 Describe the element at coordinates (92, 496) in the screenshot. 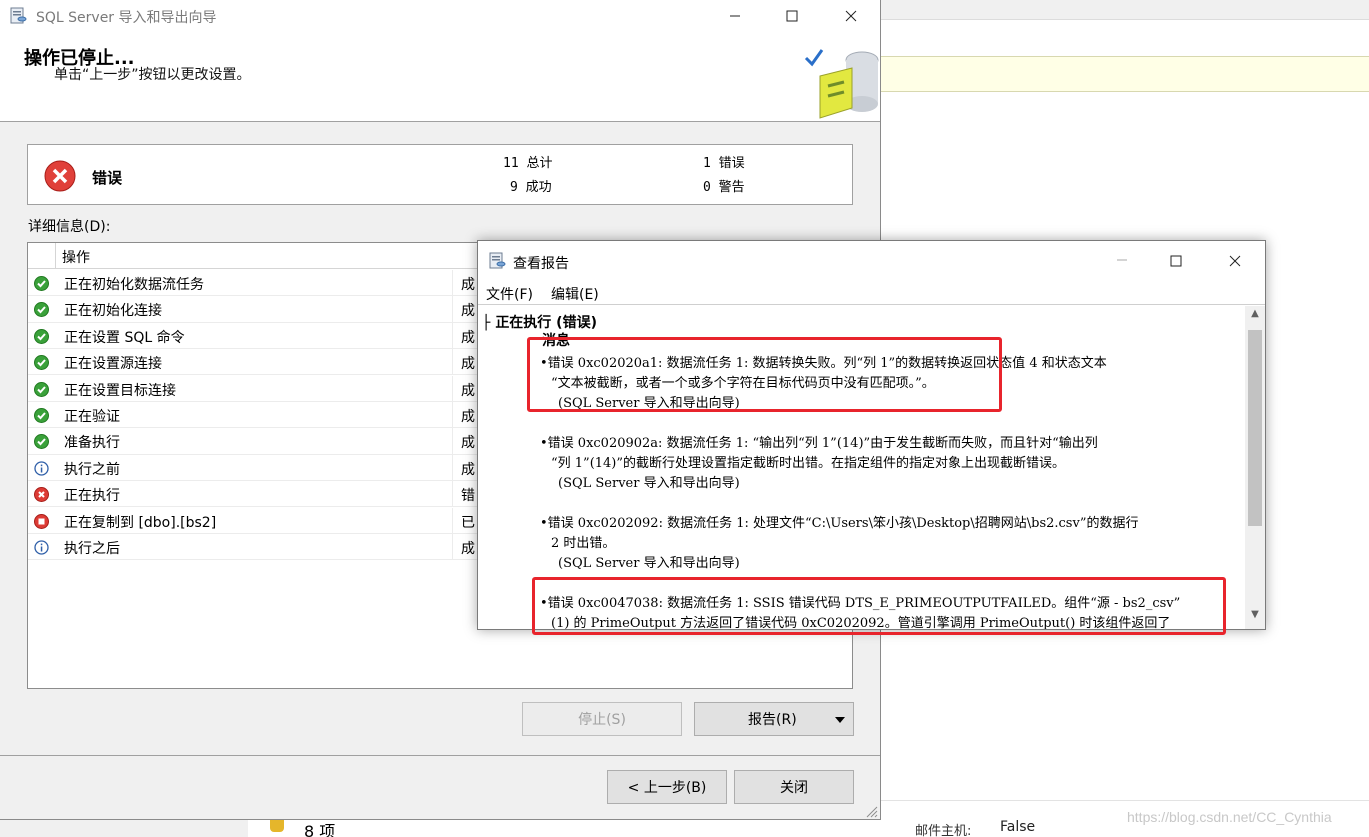

I see `row-action: 正在执行` at that location.